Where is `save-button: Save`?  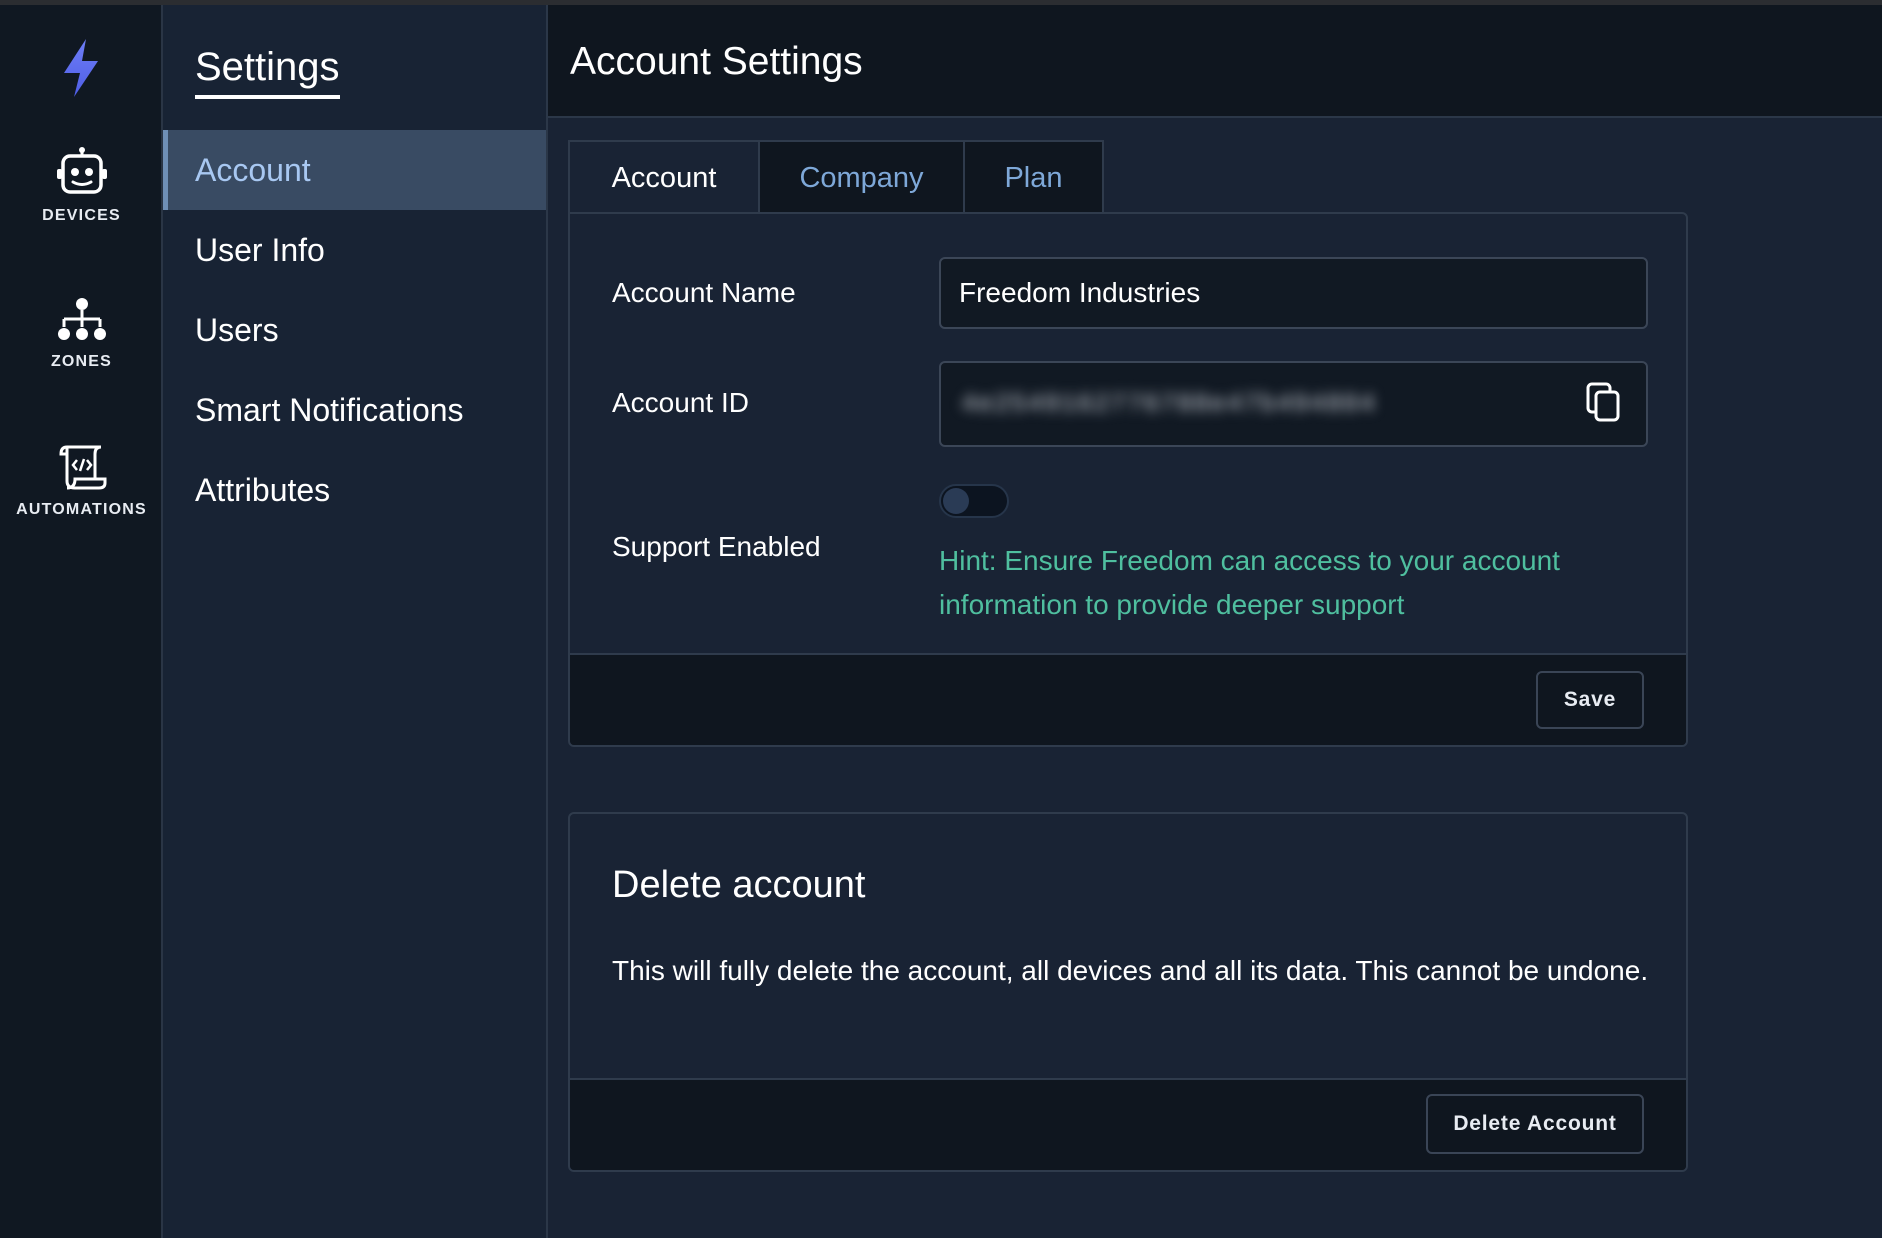
save-button: Save is located at coordinates (1590, 700).